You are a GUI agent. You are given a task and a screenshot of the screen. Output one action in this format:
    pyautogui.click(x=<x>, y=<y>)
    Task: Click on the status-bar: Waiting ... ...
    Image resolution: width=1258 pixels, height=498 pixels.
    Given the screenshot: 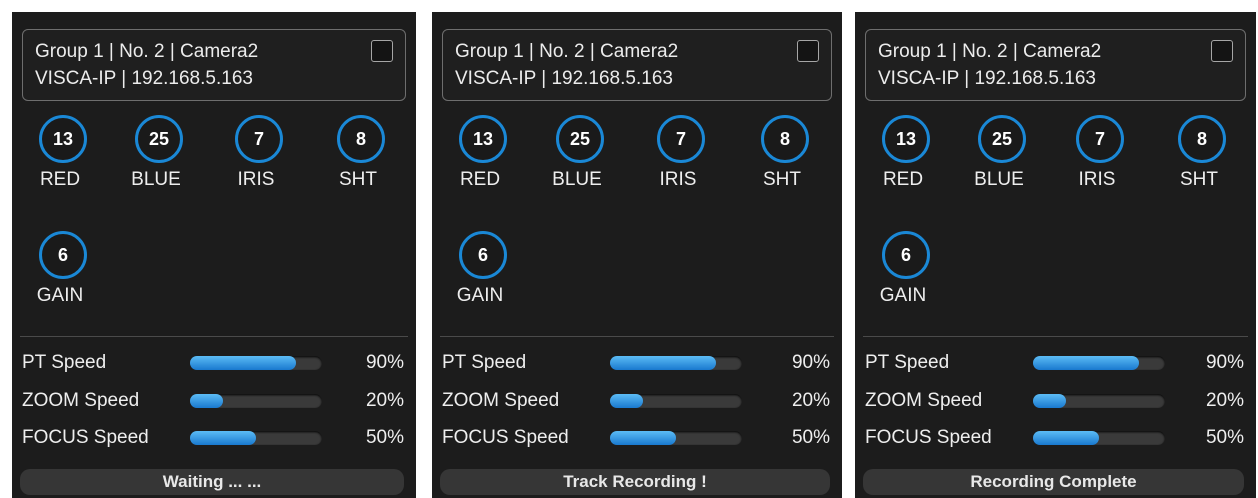 What is the action you would take?
    pyautogui.click(x=212, y=482)
    